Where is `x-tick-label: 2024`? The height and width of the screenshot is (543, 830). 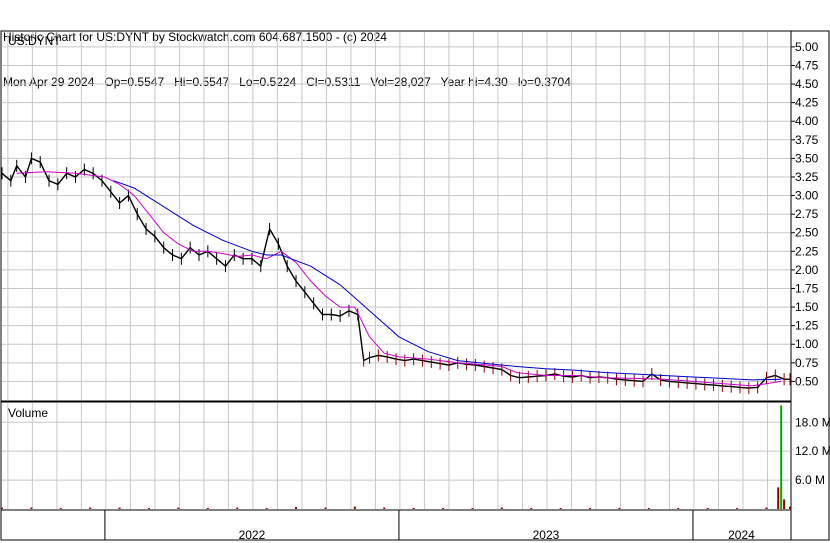
x-tick-label: 2024 is located at coordinates (741, 535).